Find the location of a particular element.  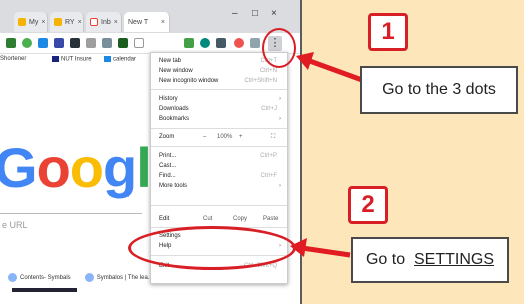

step-2-text: Go to SETTINGS is located at coordinates (430, 260).